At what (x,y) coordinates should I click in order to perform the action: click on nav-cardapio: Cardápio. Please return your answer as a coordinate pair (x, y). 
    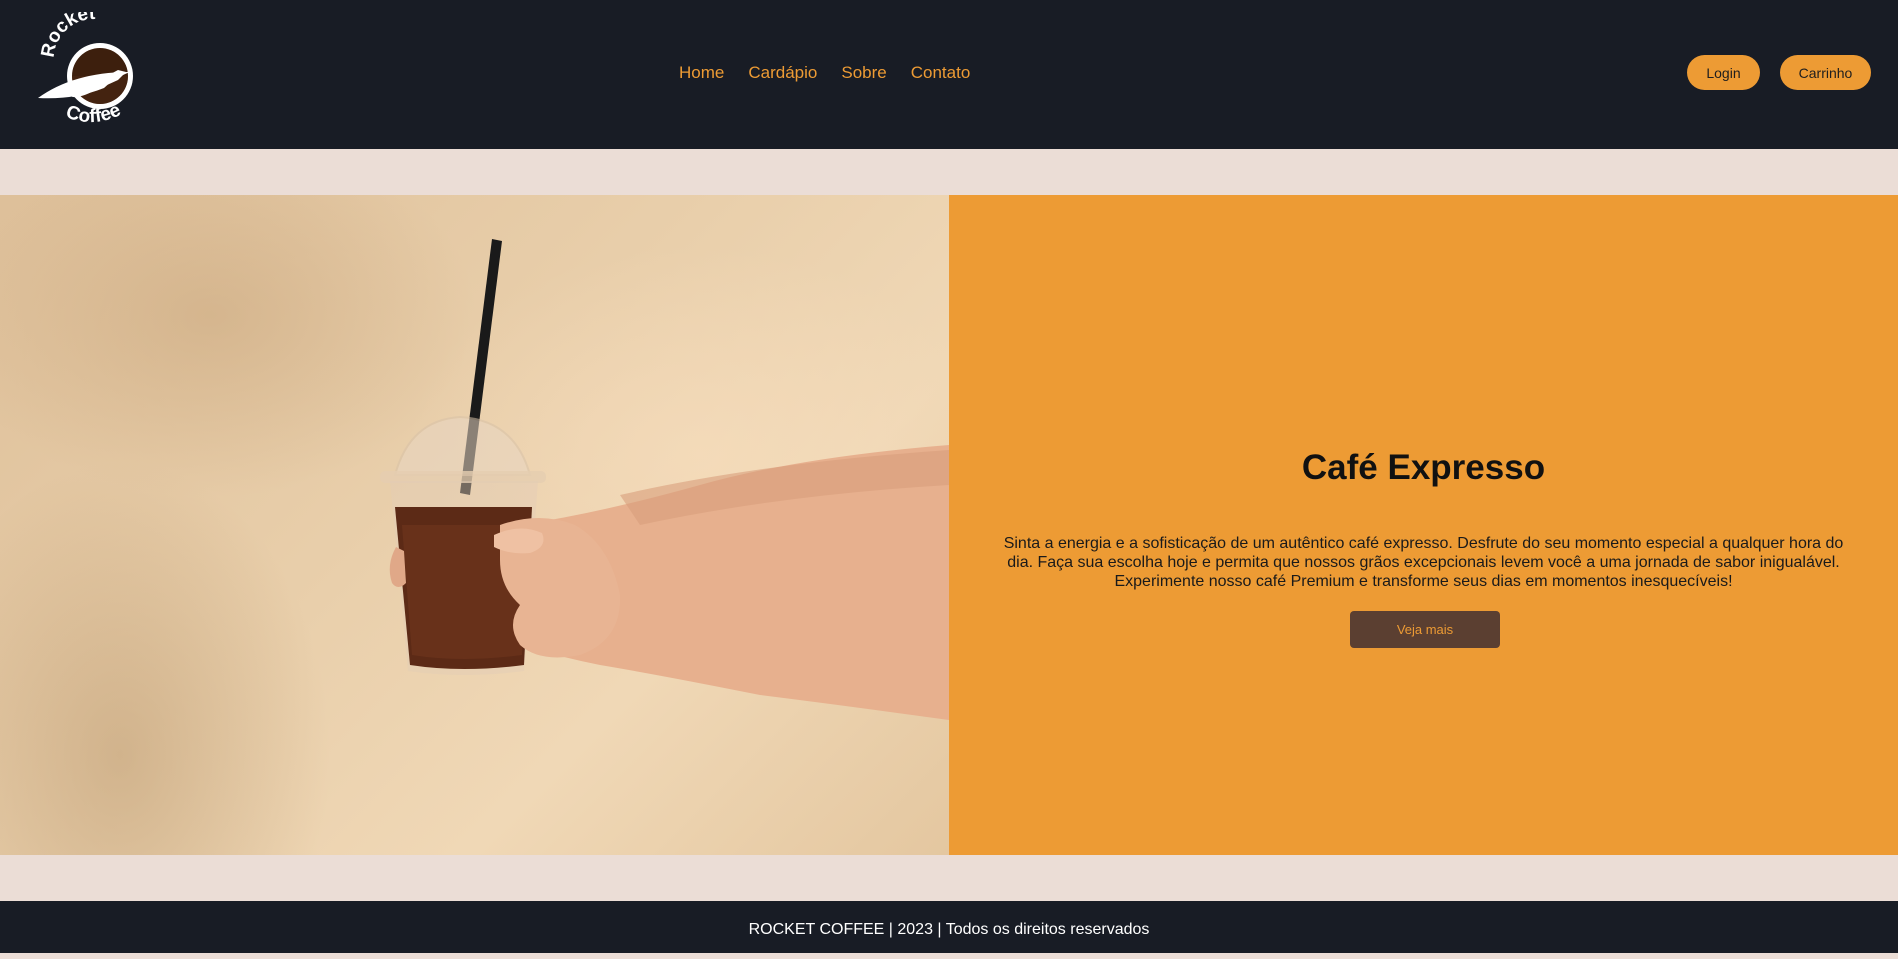
    Looking at the image, I should click on (782, 73).